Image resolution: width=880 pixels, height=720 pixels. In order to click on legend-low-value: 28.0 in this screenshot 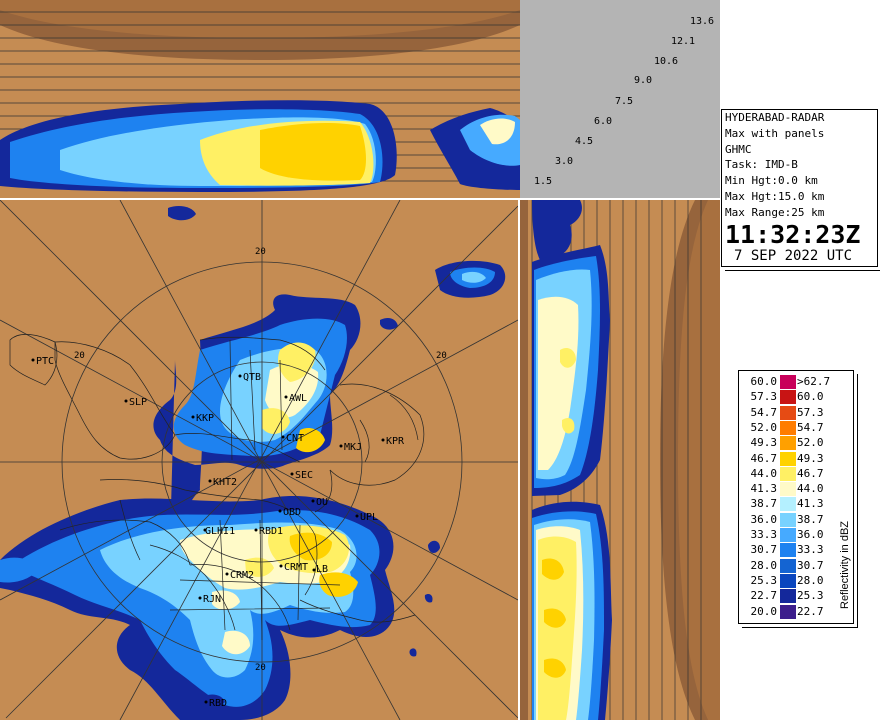, I will do `click(764, 565)`.